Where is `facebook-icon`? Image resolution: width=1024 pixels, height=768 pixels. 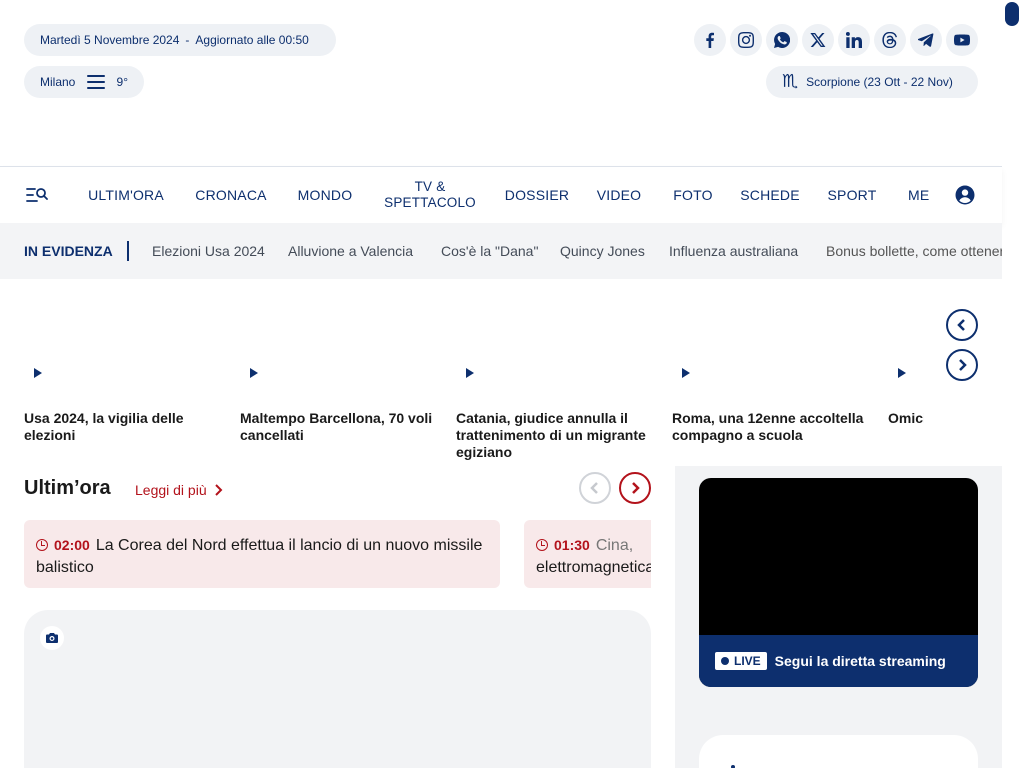
facebook-icon is located at coordinates (710, 40).